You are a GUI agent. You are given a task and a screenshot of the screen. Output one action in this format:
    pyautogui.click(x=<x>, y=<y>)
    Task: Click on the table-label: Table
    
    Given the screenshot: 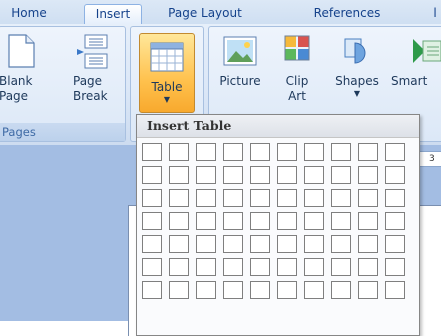 What is the action you would take?
    pyautogui.click(x=167, y=87)
    